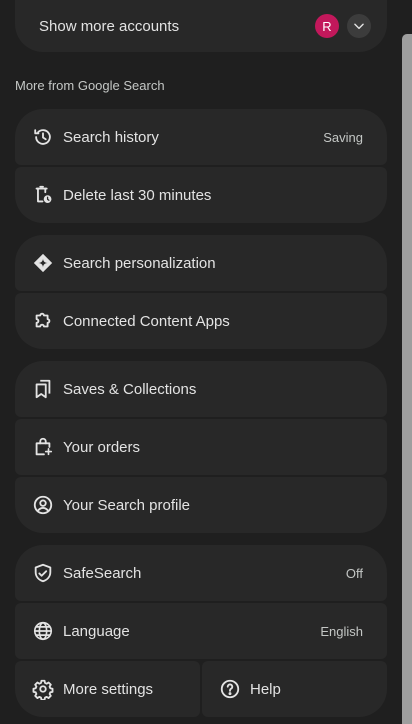  Describe the element at coordinates (43, 631) in the screenshot. I see `globe-icon` at that location.